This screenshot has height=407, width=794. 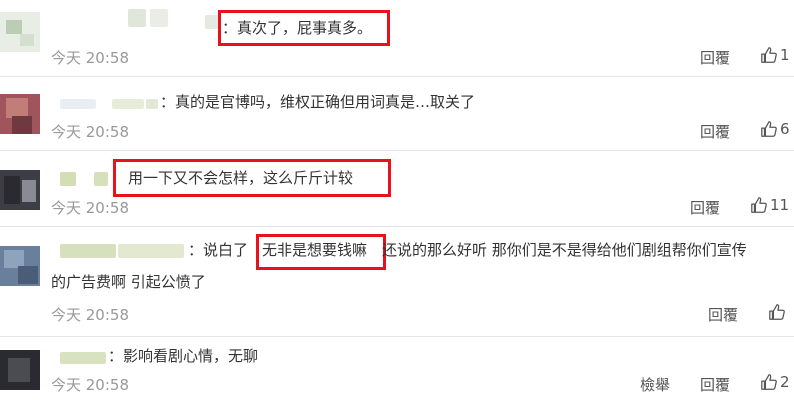 What do you see at coordinates (325, 102) in the screenshot?
I see `comment-body: 真的是官博吗，维权正确但用词真是…取关了` at bounding box center [325, 102].